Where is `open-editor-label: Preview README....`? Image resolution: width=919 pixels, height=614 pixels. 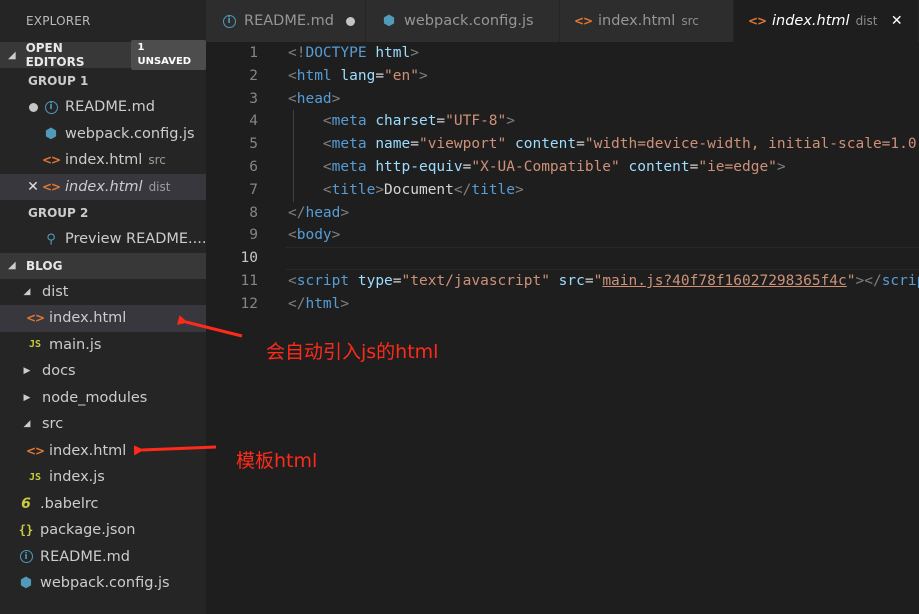
open-editor-label: Preview README.... is located at coordinates (135, 239).